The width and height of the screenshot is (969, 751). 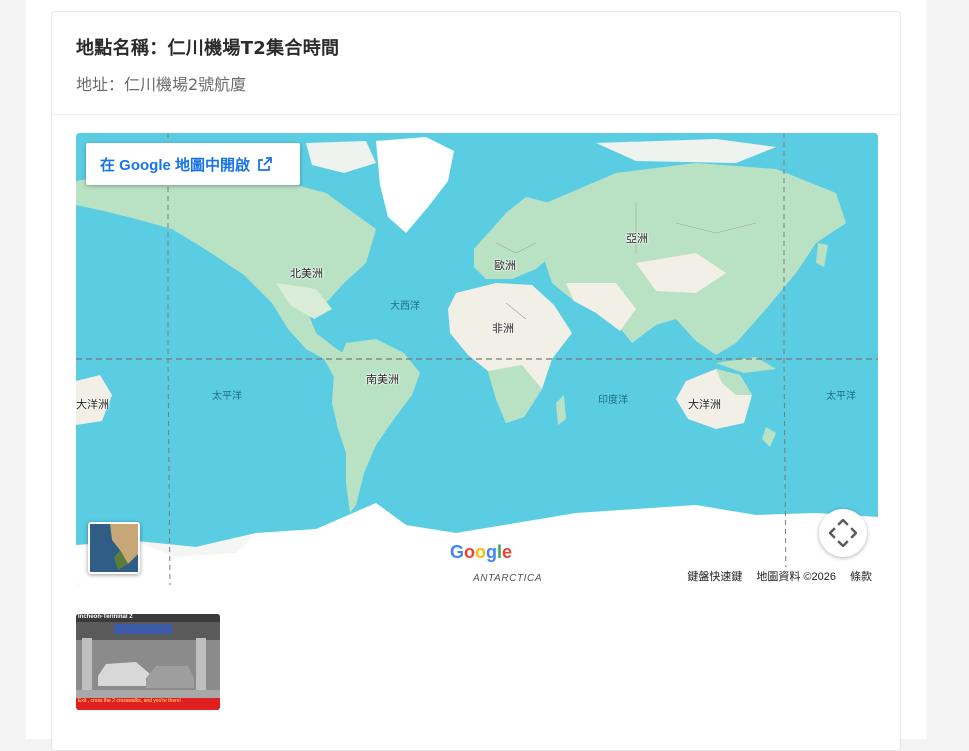 I want to click on external-link-icon, so click(x=265, y=164).